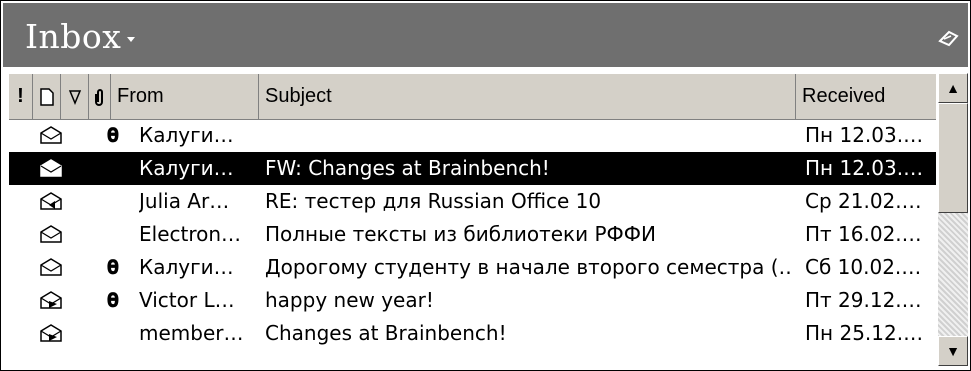  Describe the element at coordinates (21, 96) in the screenshot. I see `importance-column-header: !` at that location.